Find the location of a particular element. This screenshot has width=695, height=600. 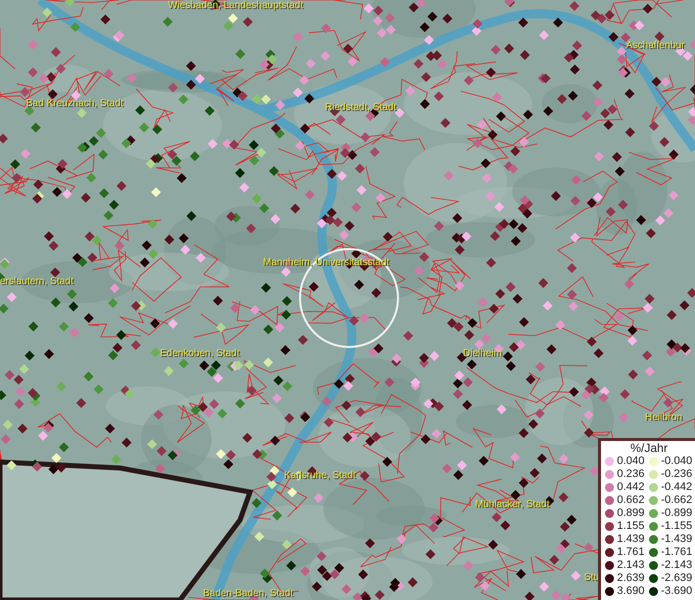

legend-title: %/Jahr is located at coordinates (649, 448).